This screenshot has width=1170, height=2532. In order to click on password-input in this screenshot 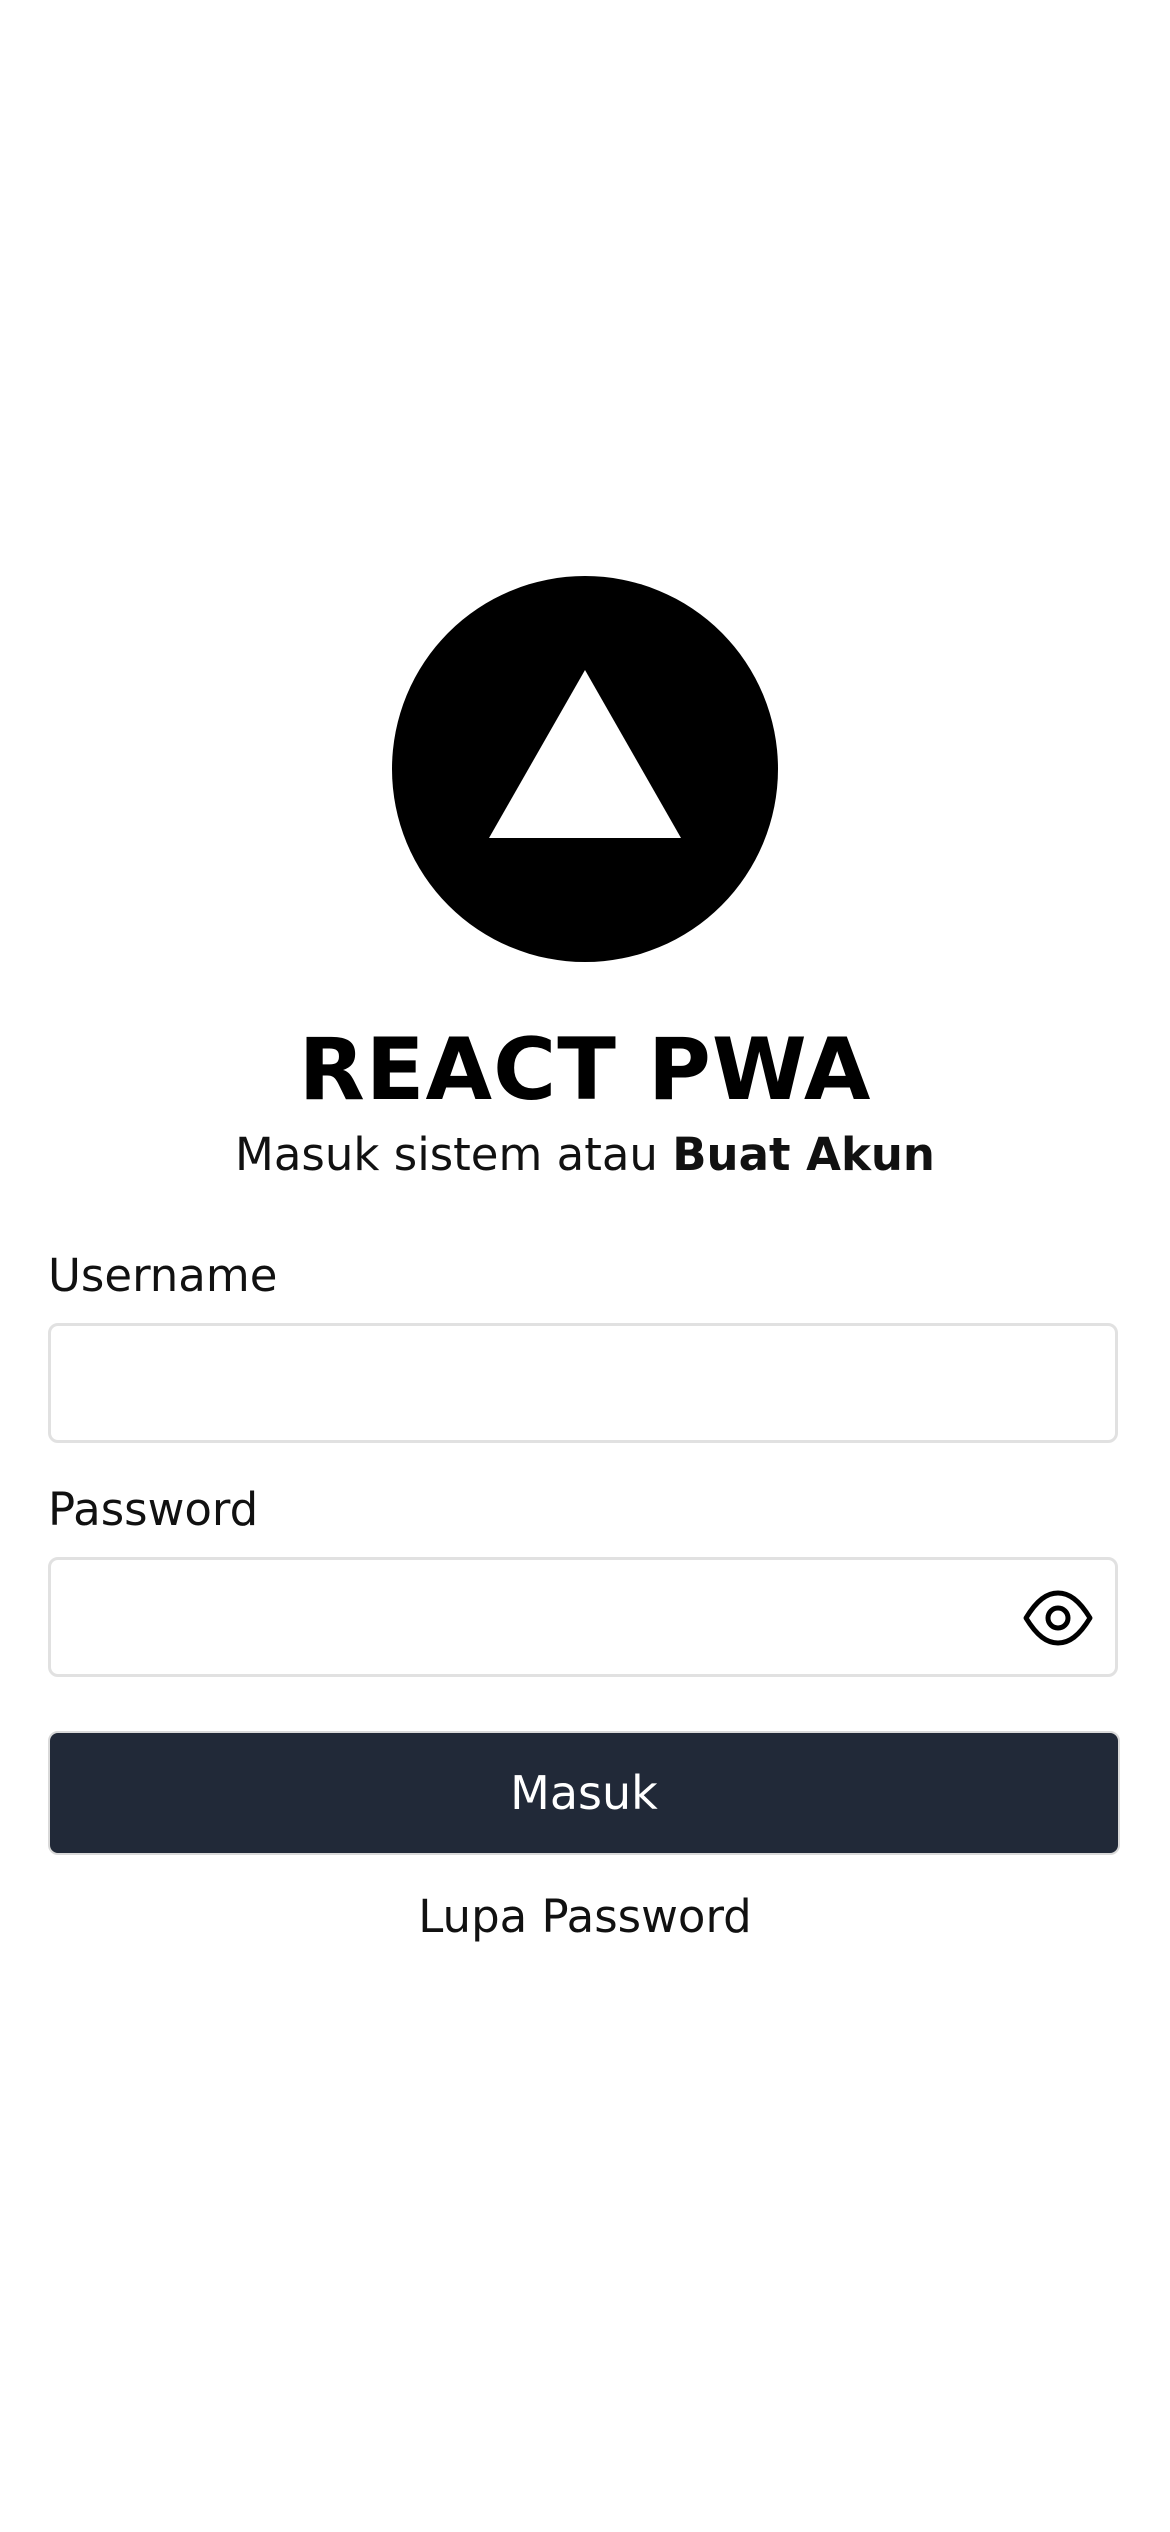, I will do `click(583, 1617)`.